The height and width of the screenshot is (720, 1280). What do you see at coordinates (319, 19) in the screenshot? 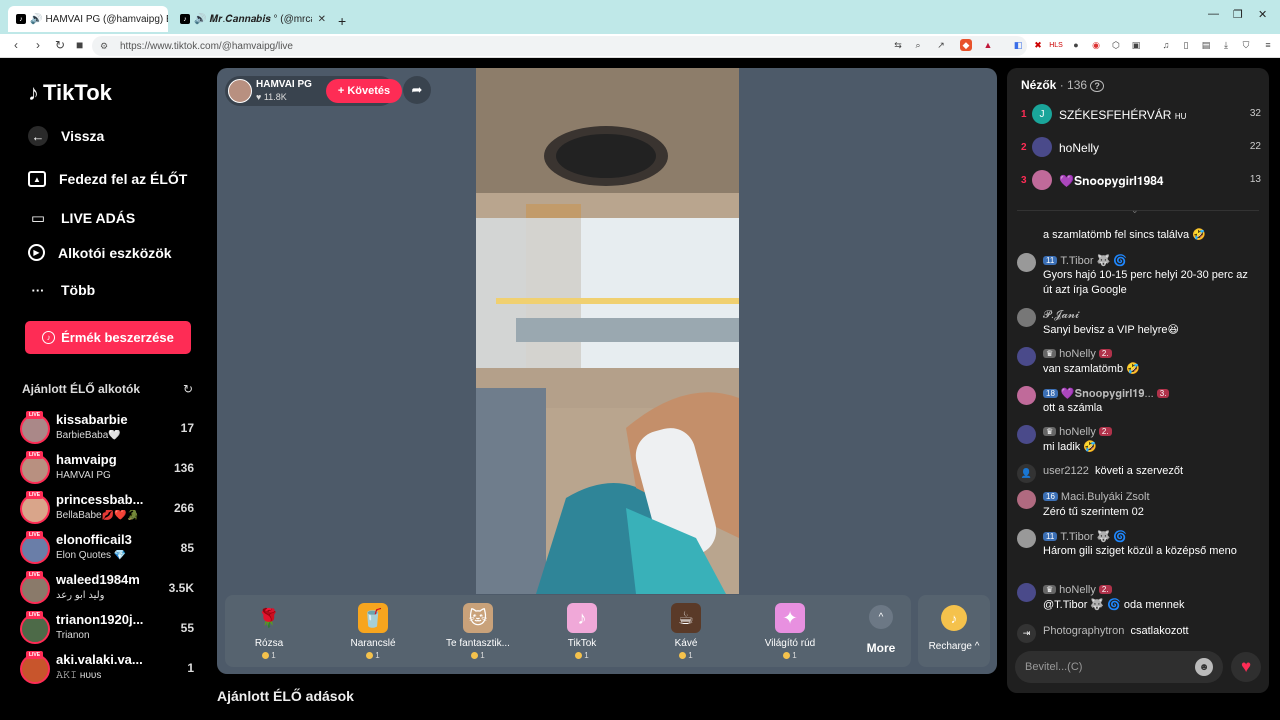
I see `close-tab-icon: ✕` at bounding box center [319, 19].